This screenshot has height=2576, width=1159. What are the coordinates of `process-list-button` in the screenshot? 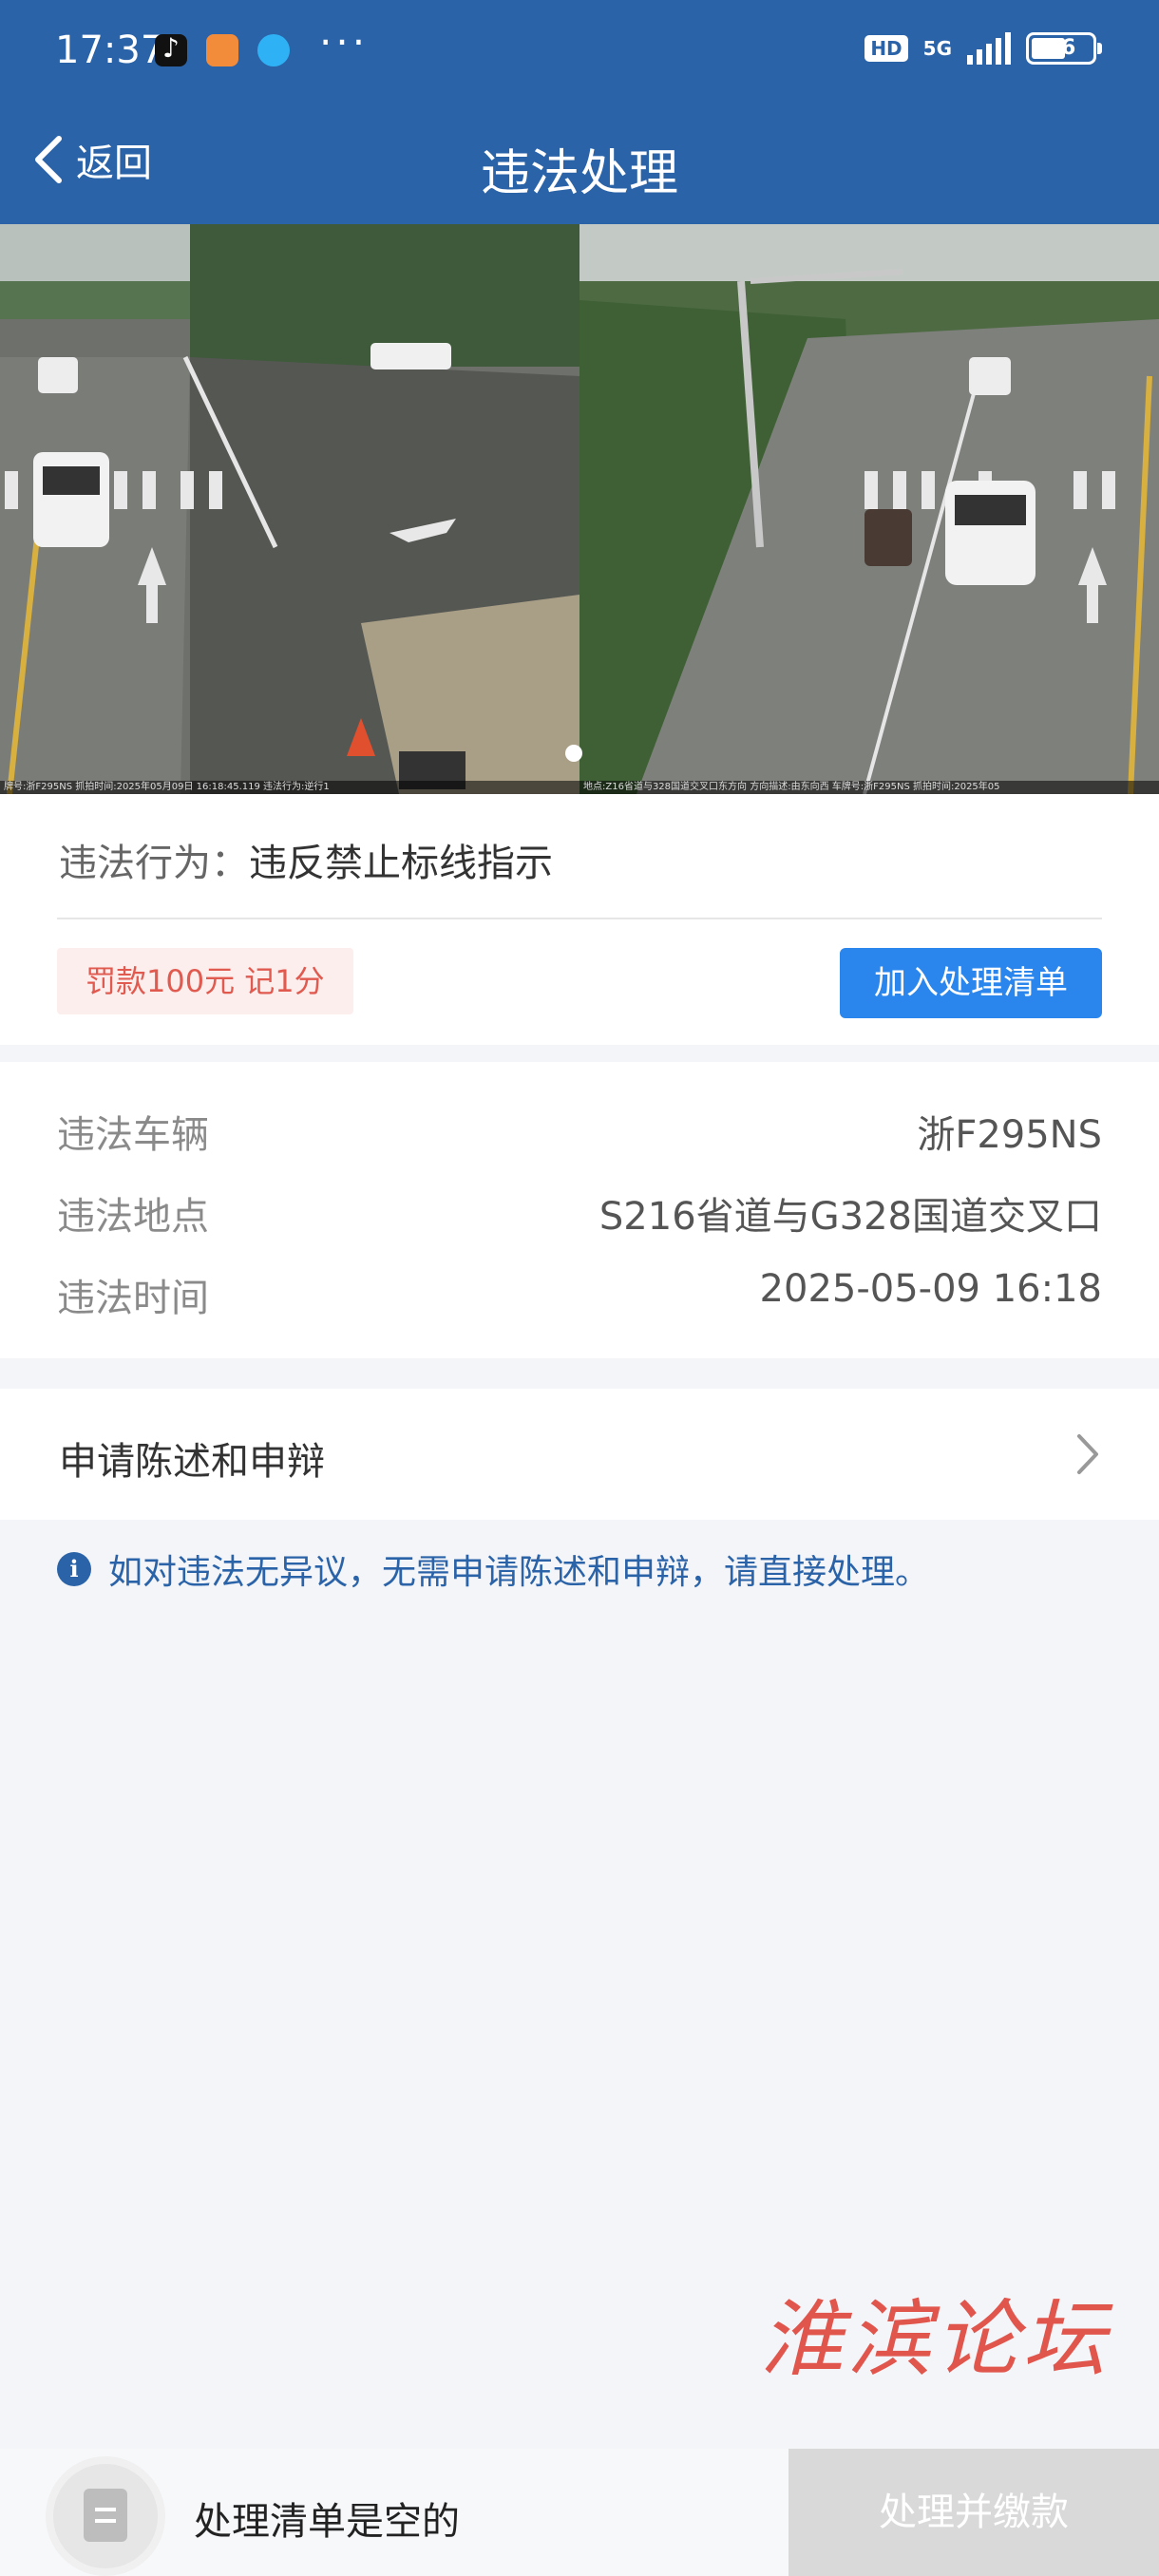 It's located at (105, 2516).